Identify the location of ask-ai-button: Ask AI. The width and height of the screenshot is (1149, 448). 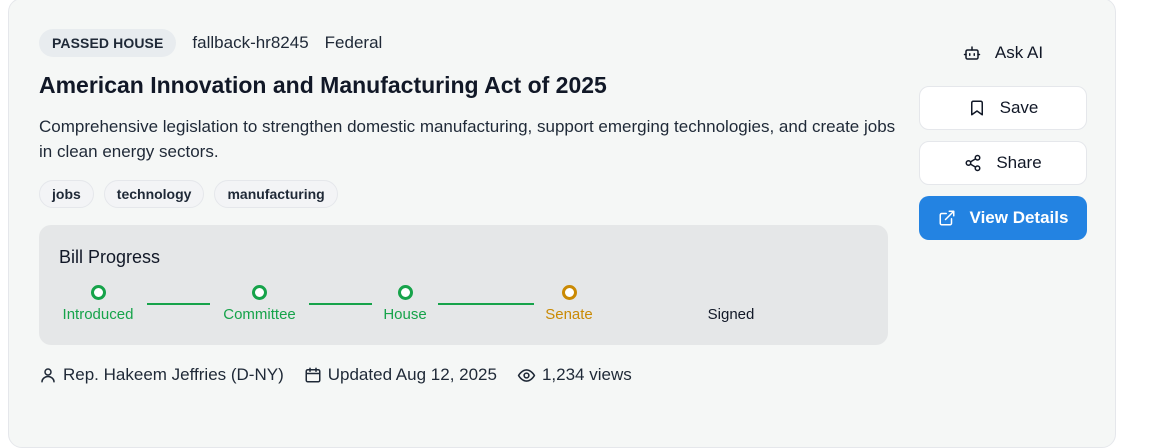
(1003, 53).